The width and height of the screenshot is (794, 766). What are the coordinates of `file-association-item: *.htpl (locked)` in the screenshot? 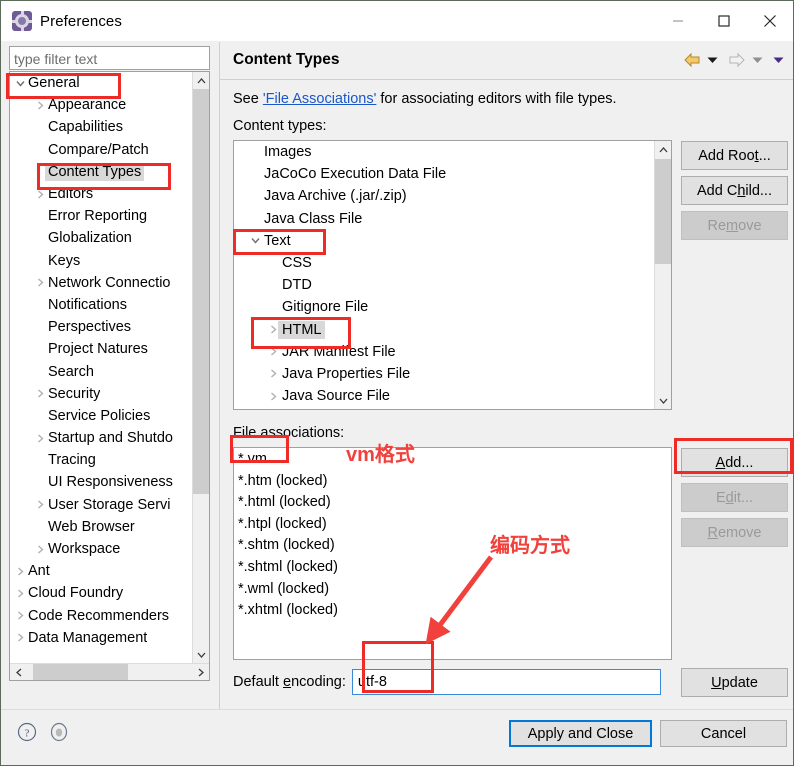 It's located at (452, 525).